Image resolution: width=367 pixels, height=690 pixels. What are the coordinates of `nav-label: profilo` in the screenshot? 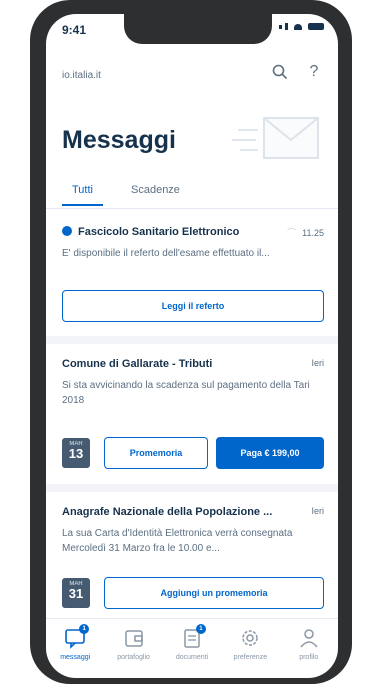 It's located at (309, 657).